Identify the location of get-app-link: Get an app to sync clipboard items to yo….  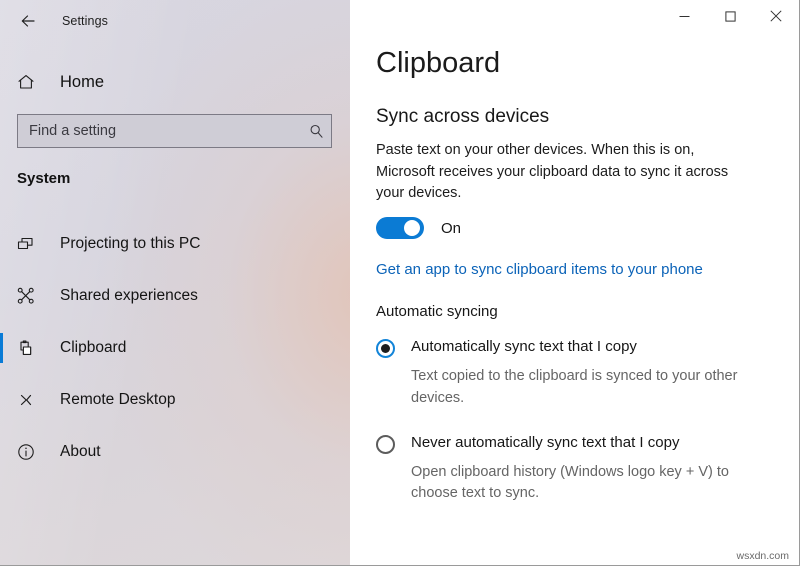
(539, 269).